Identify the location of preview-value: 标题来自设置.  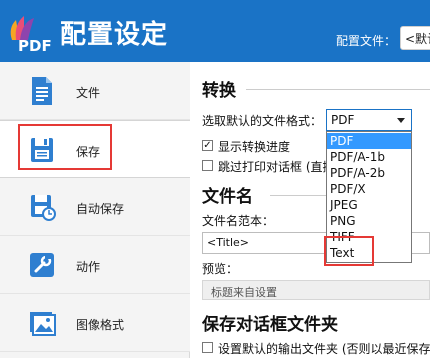
(316, 290).